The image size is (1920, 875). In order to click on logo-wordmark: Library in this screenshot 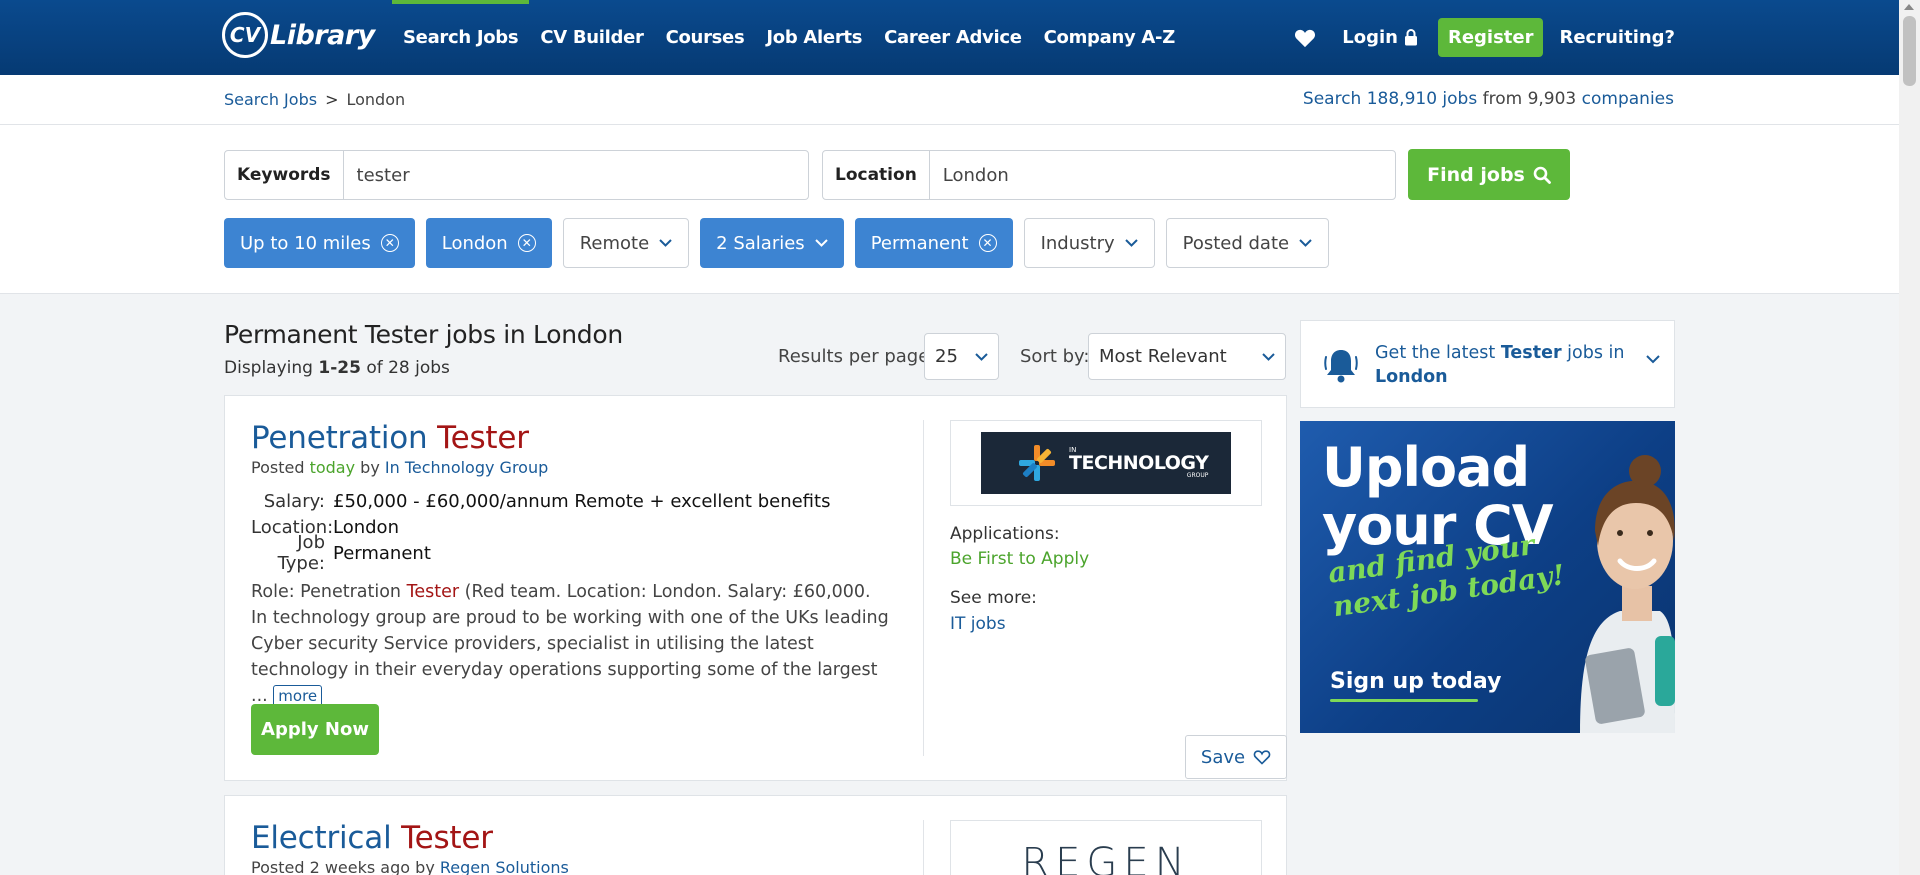, I will do `click(322, 35)`.